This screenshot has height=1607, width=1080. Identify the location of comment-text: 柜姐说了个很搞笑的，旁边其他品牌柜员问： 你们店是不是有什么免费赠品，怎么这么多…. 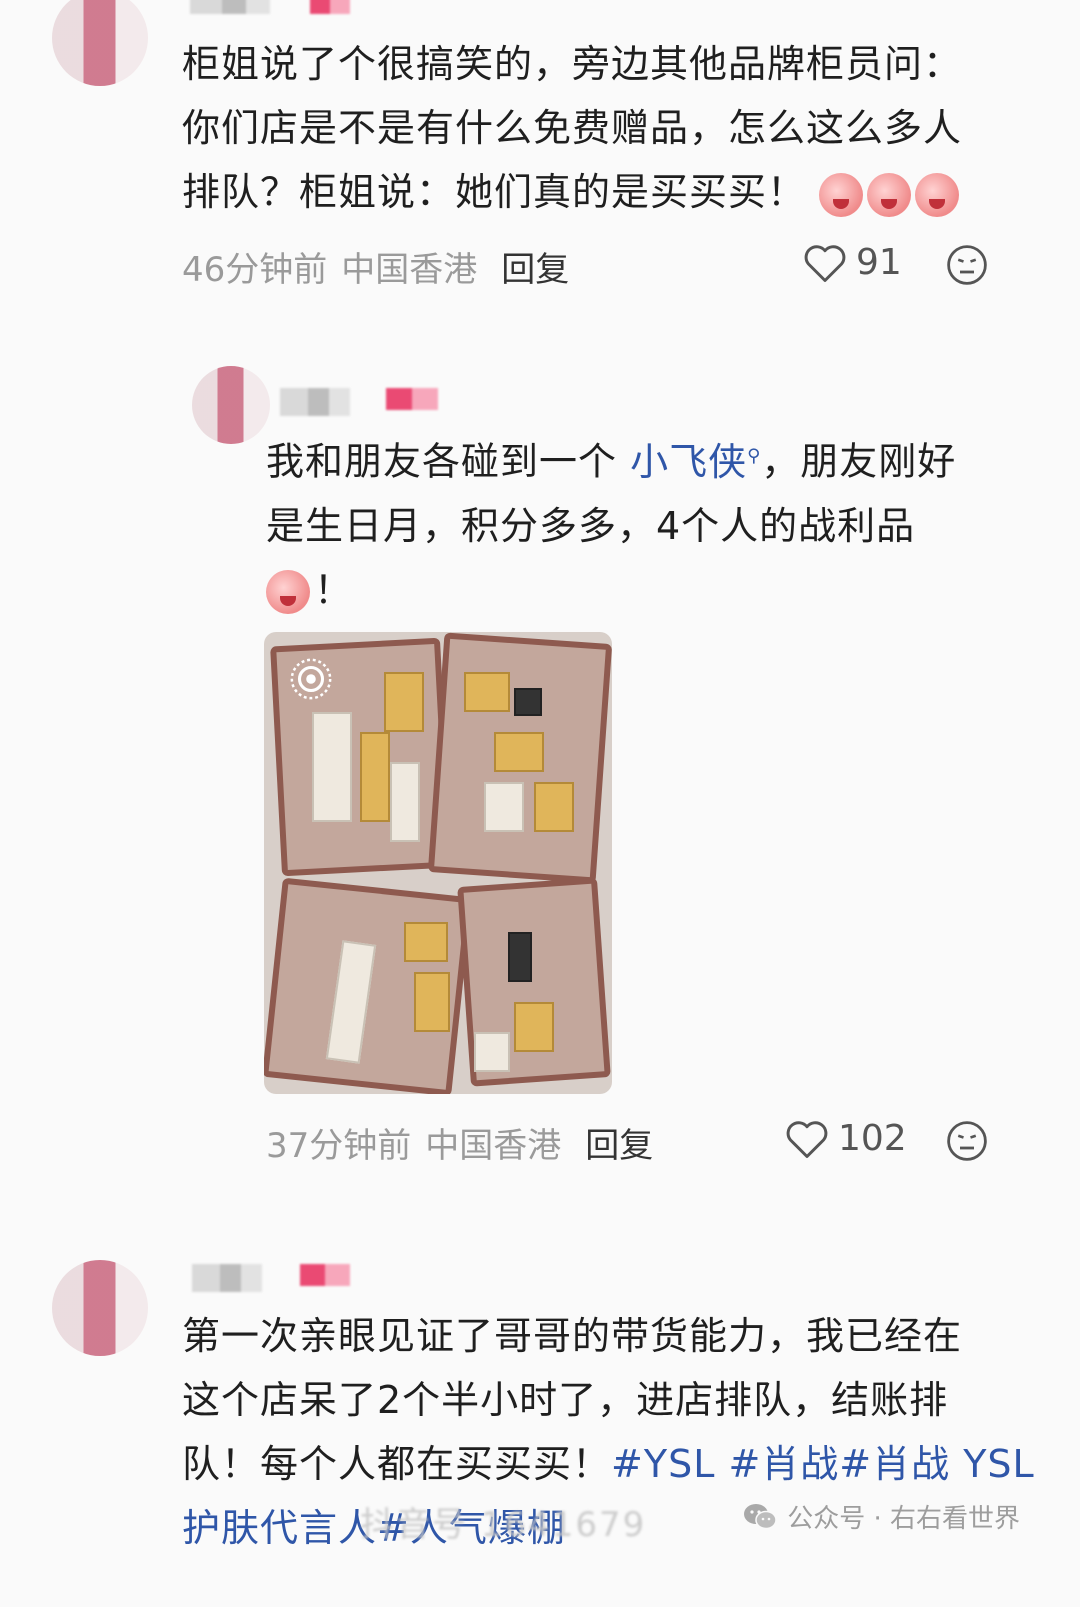
(572, 128).